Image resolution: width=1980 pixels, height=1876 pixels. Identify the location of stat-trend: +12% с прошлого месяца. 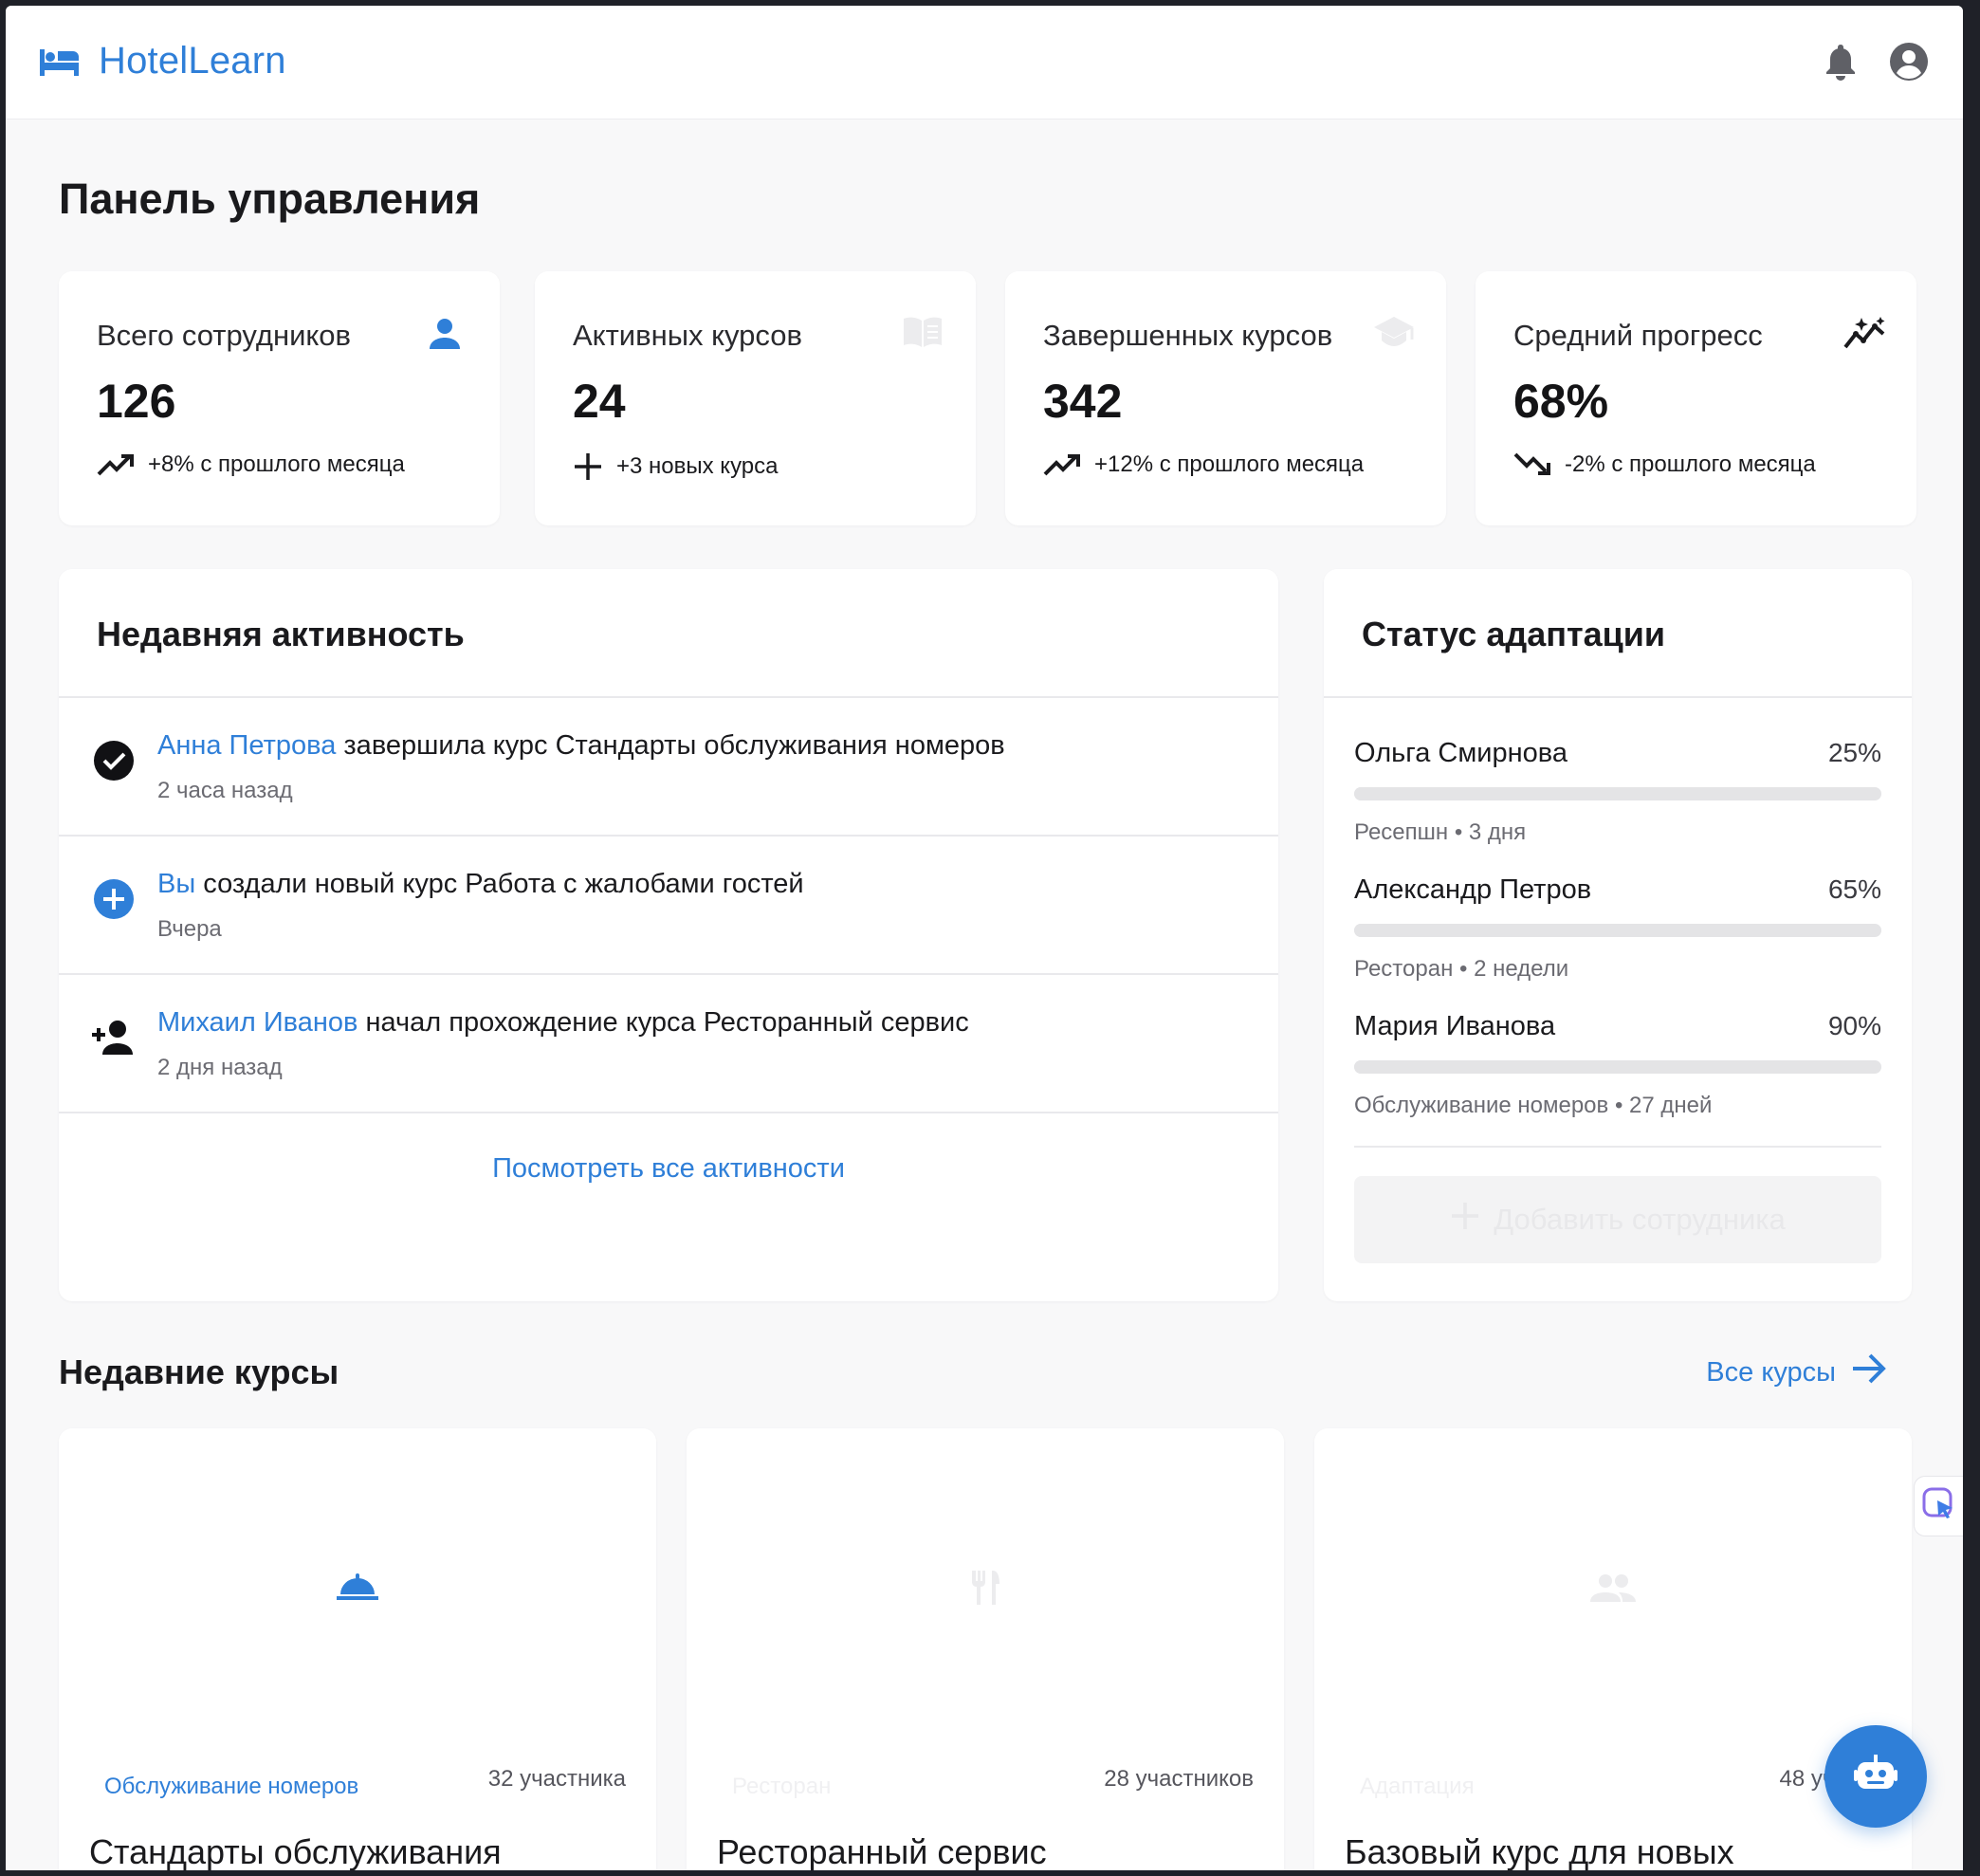
(1203, 464).